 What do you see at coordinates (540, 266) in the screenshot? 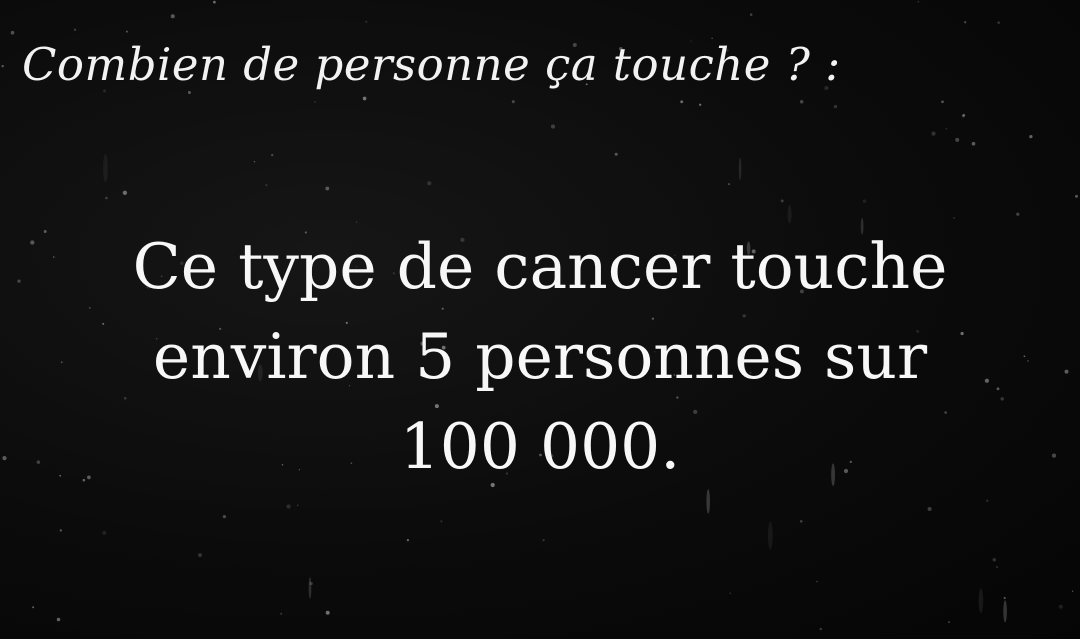
I see `answer-line-1: Ce type de cancer touche` at bounding box center [540, 266].